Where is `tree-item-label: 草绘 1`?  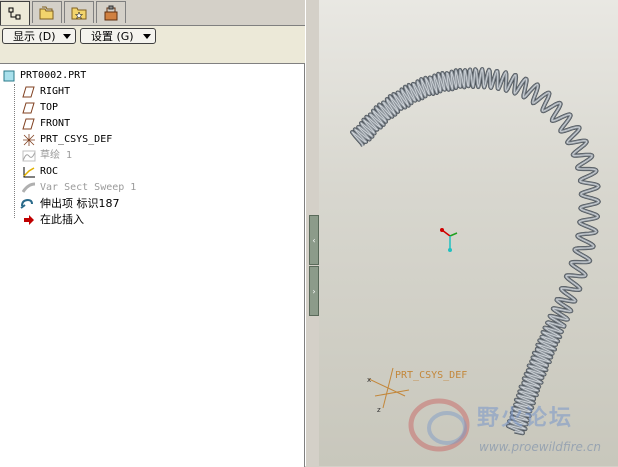 tree-item-label: 草绘 1 is located at coordinates (56, 155).